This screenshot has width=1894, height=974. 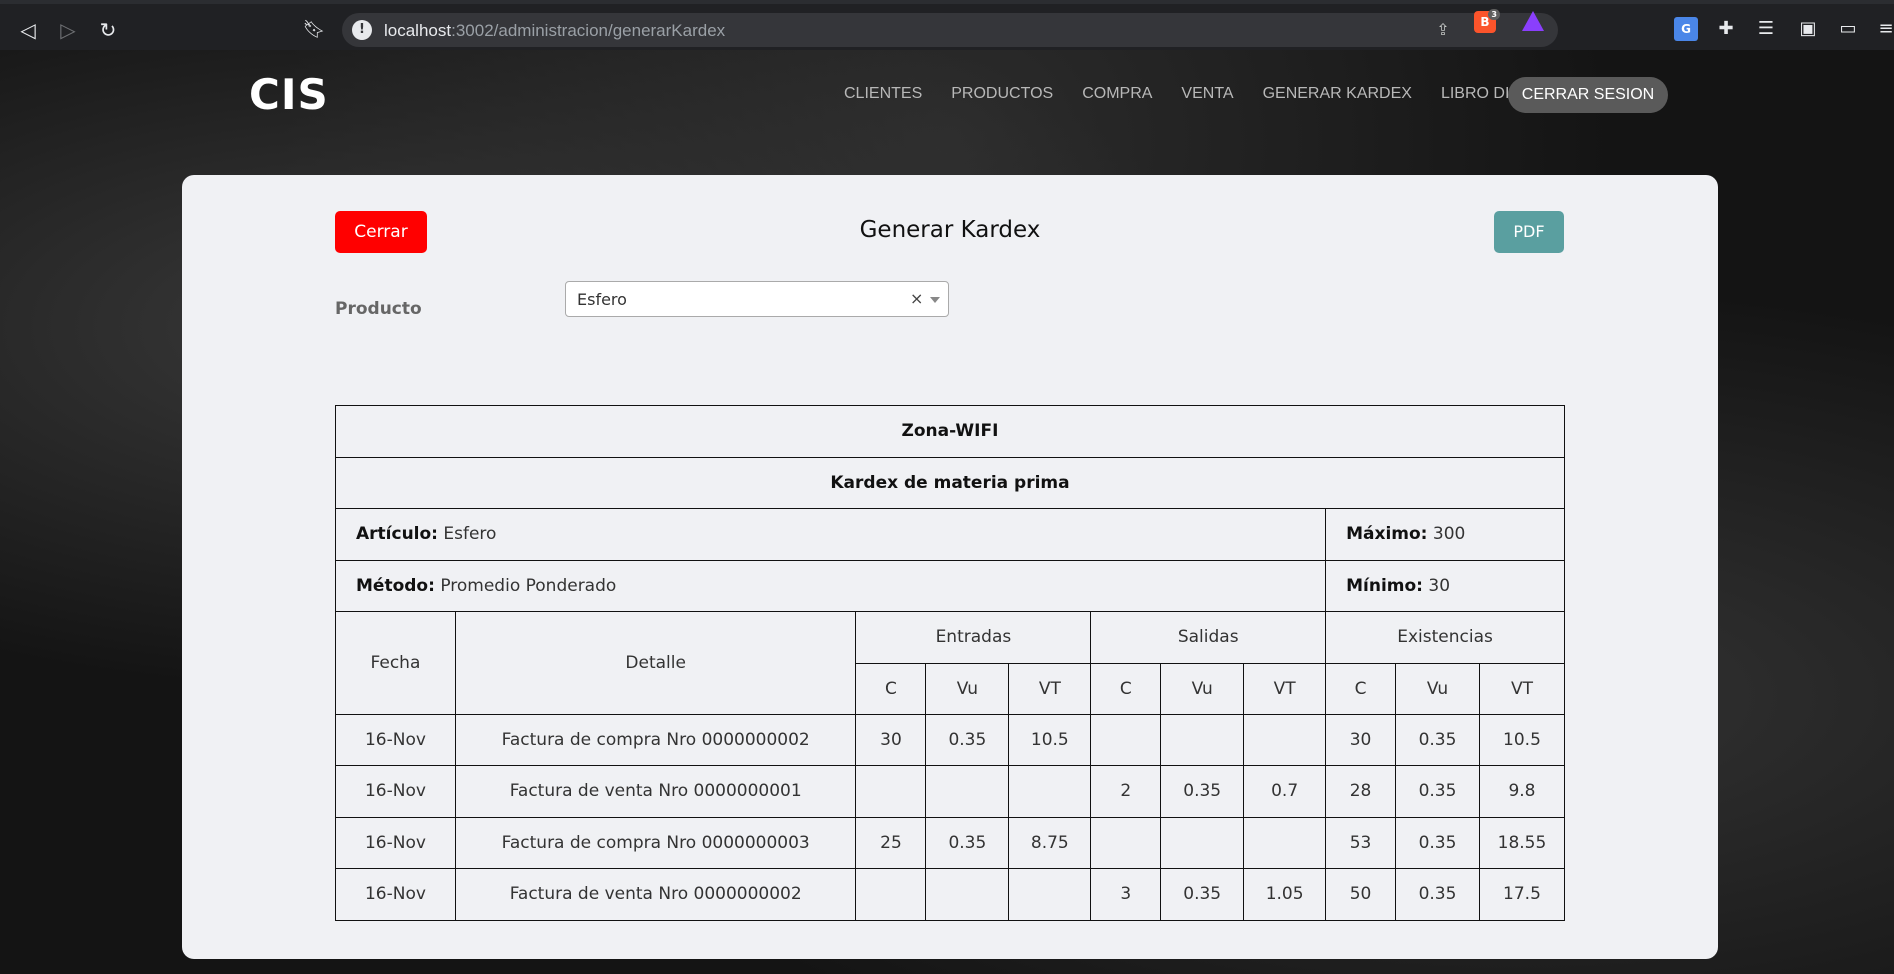 What do you see at coordinates (1361, 688) in the screenshot?
I see `header-existencias-c: C` at bounding box center [1361, 688].